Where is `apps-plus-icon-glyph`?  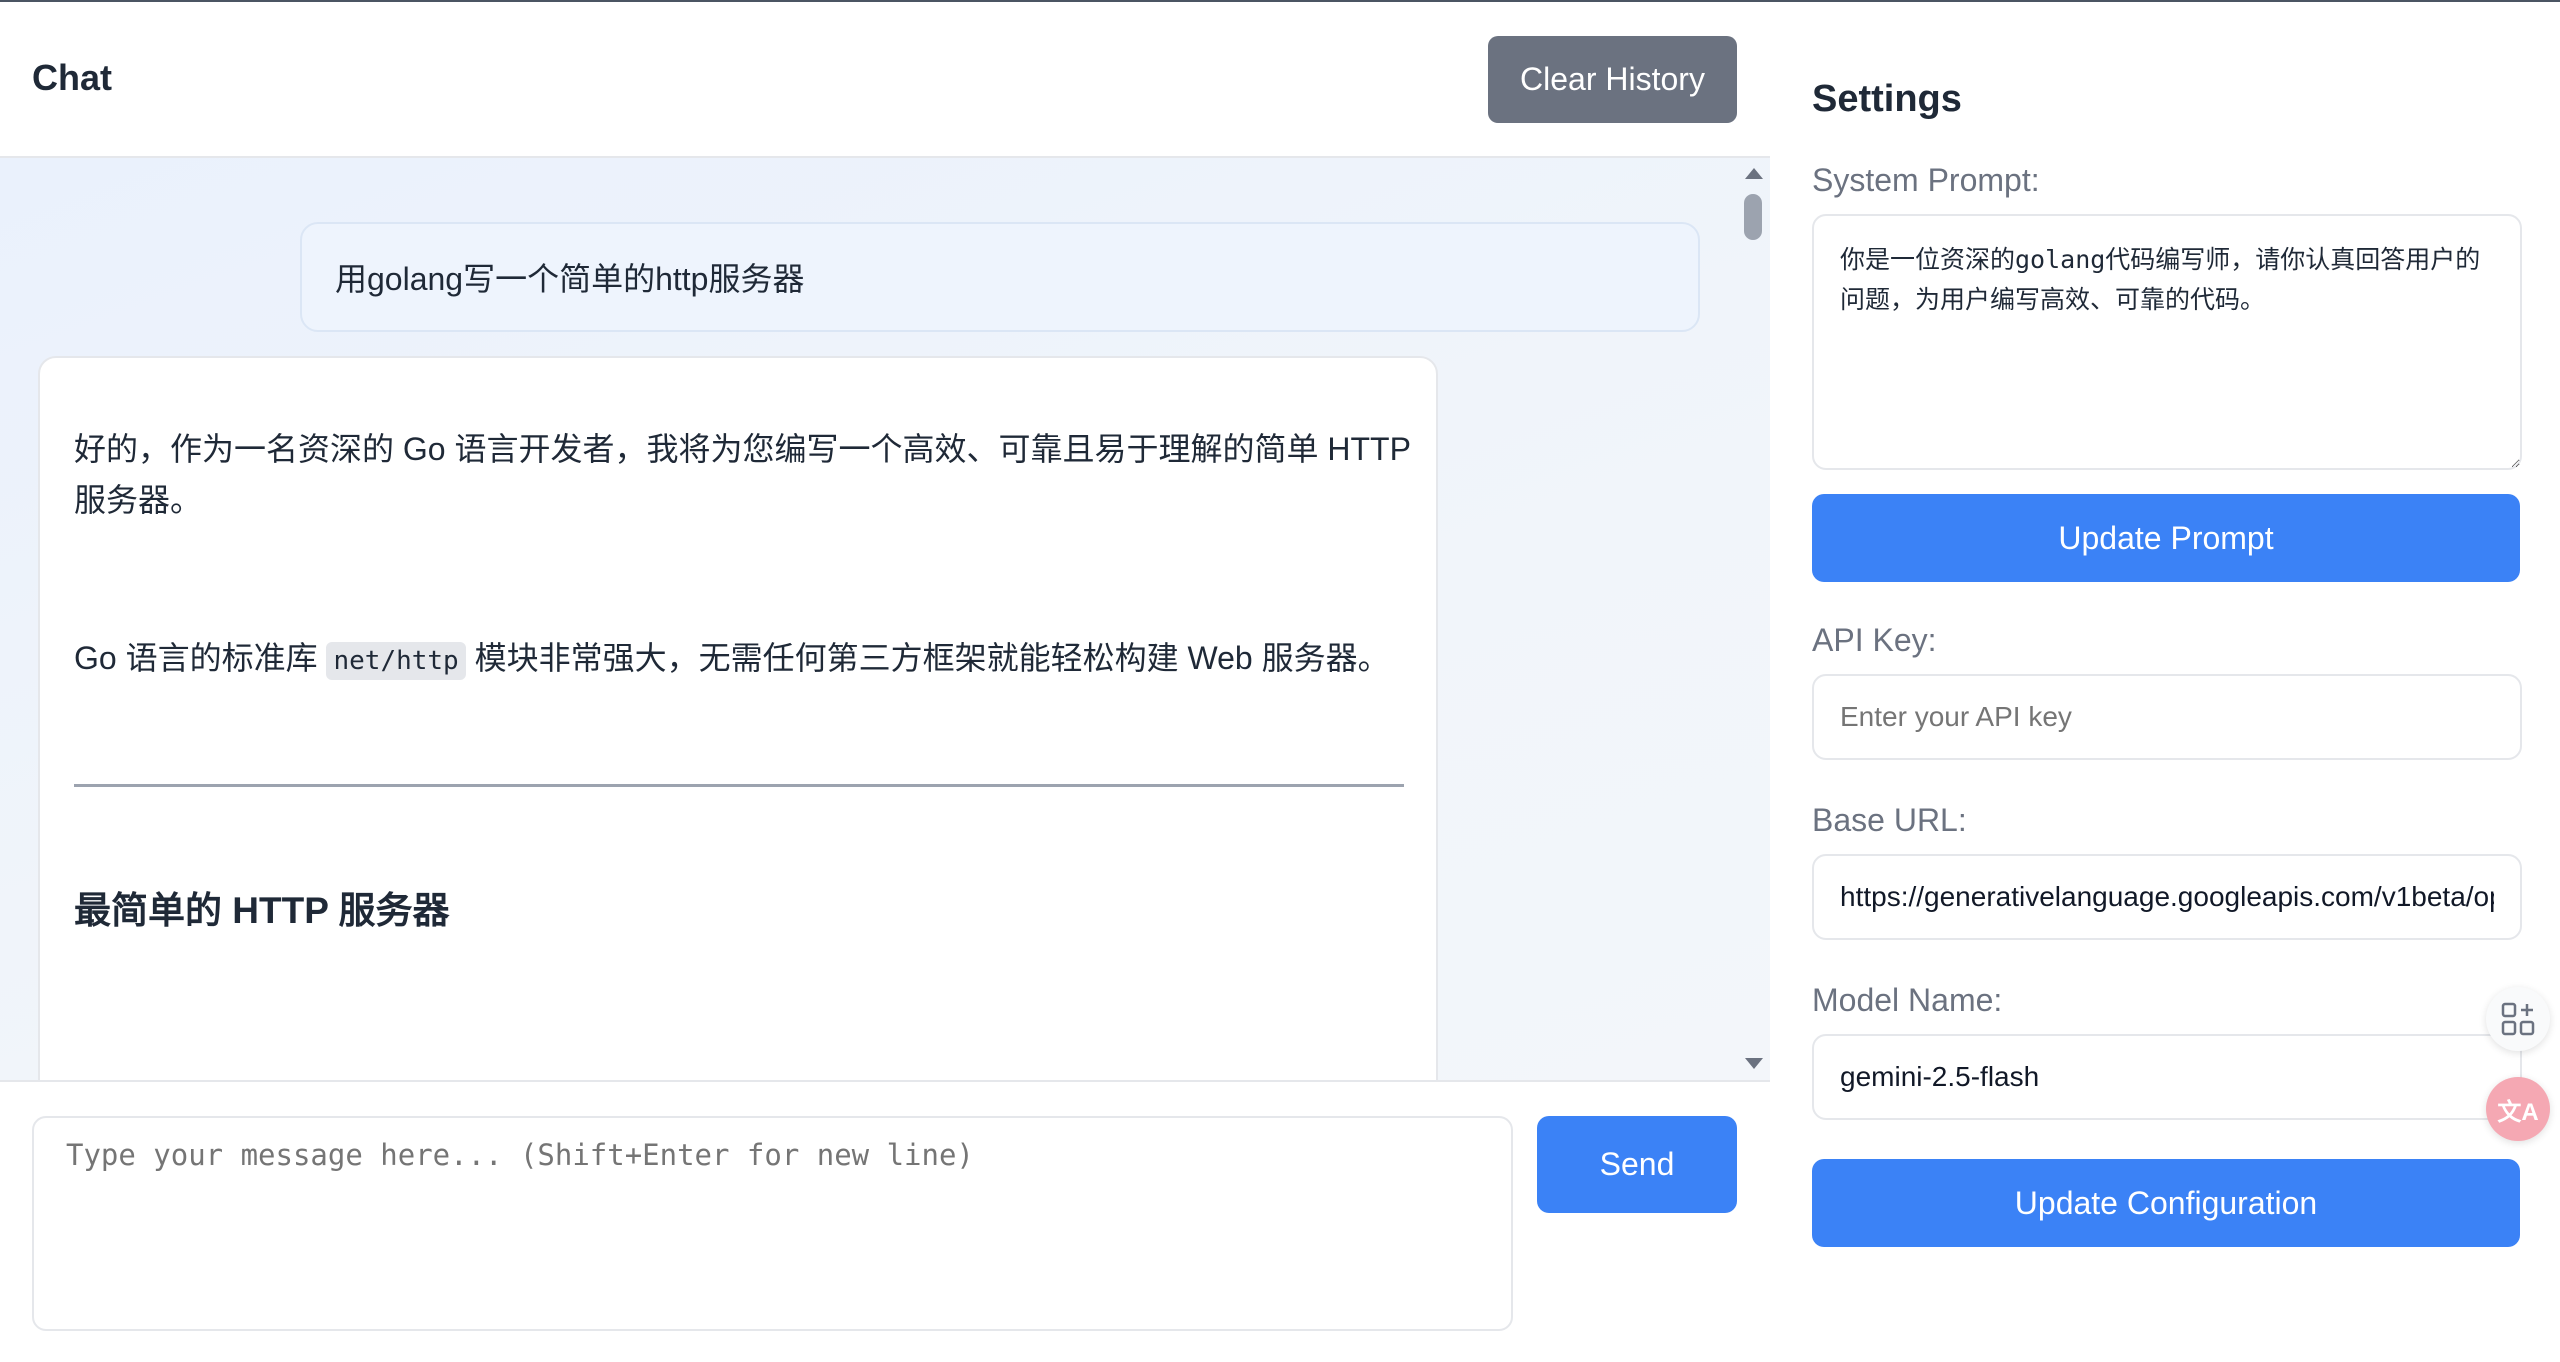 apps-plus-icon-glyph is located at coordinates (2518, 1019).